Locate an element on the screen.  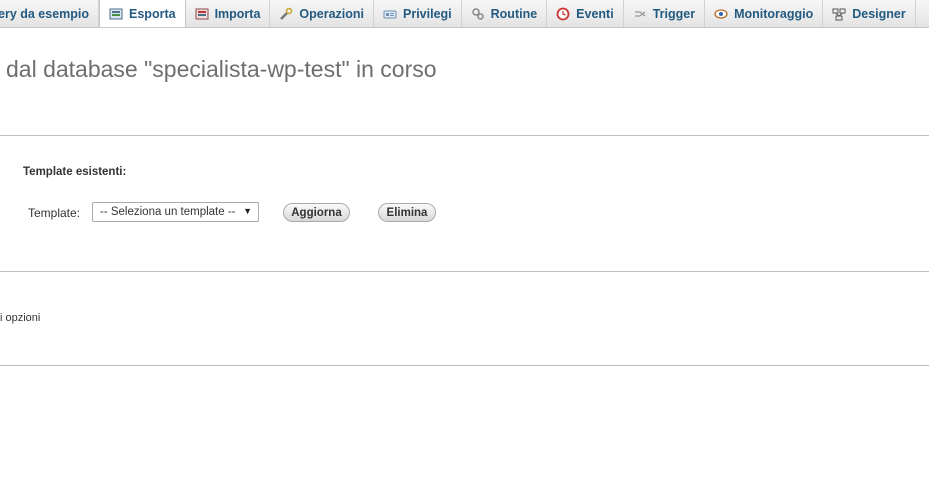
delete-button: Elimina is located at coordinates (407, 212).